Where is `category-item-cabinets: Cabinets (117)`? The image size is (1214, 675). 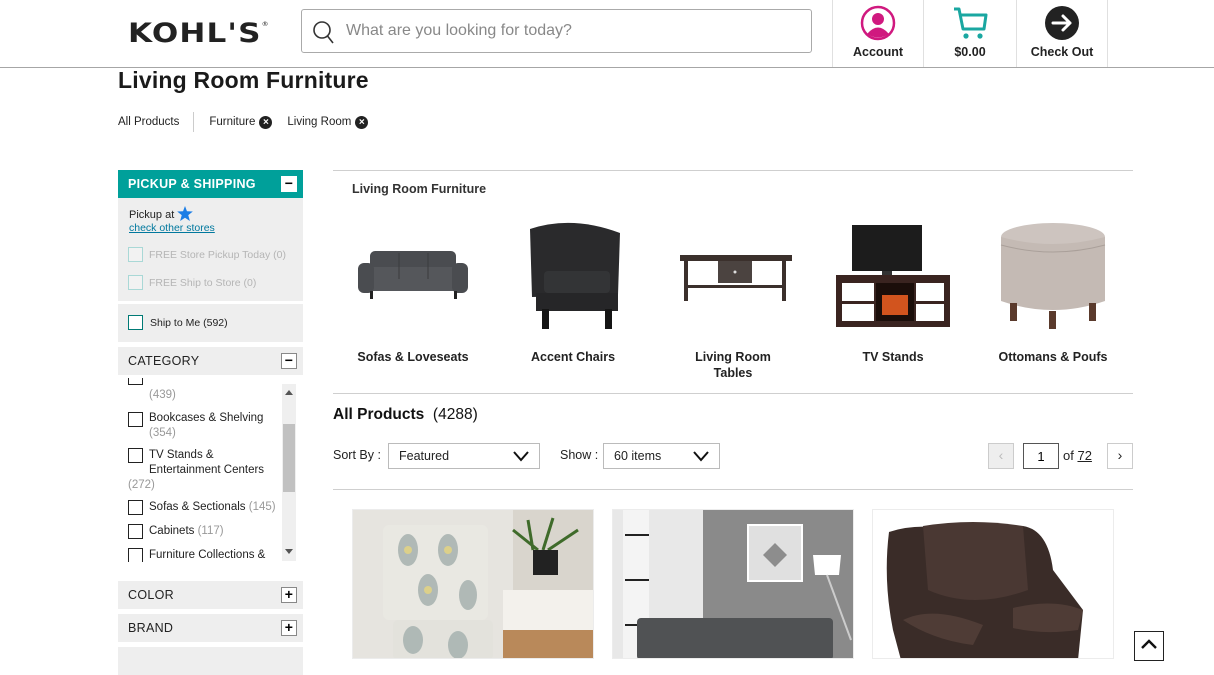 category-item-cabinets: Cabinets (117) is located at coordinates (186, 531).